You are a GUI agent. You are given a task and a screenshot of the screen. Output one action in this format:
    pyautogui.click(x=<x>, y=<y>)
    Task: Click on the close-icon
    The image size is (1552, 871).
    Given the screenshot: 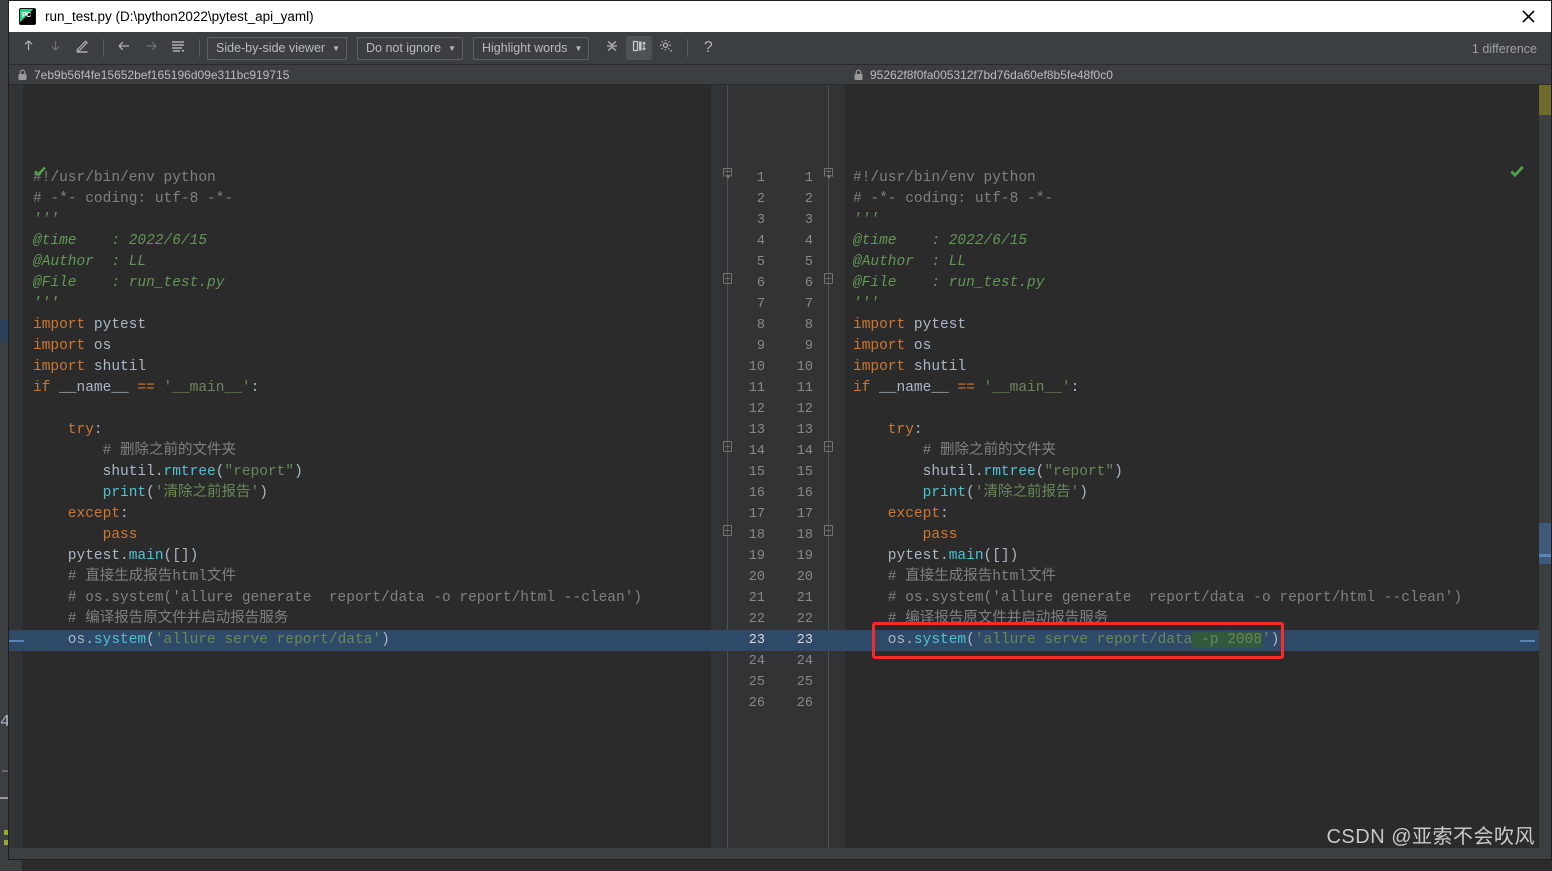 What is the action you would take?
    pyautogui.click(x=1528, y=16)
    